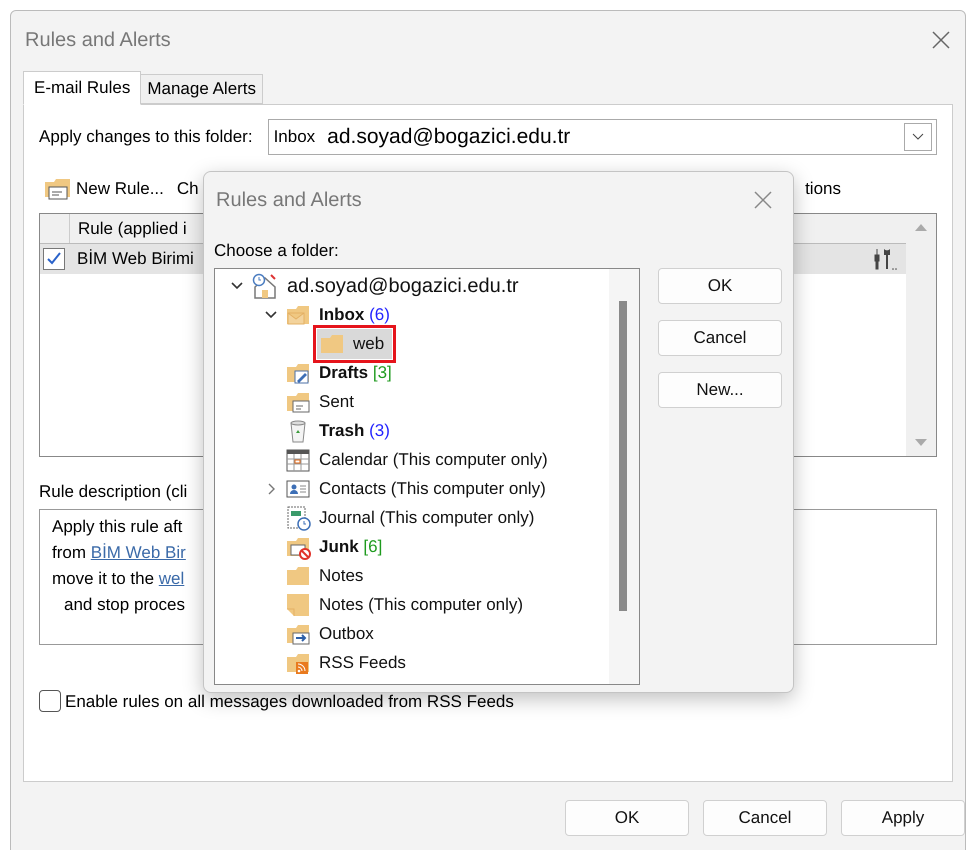  I want to click on window-title: Rules and Alerts, so click(98, 40).